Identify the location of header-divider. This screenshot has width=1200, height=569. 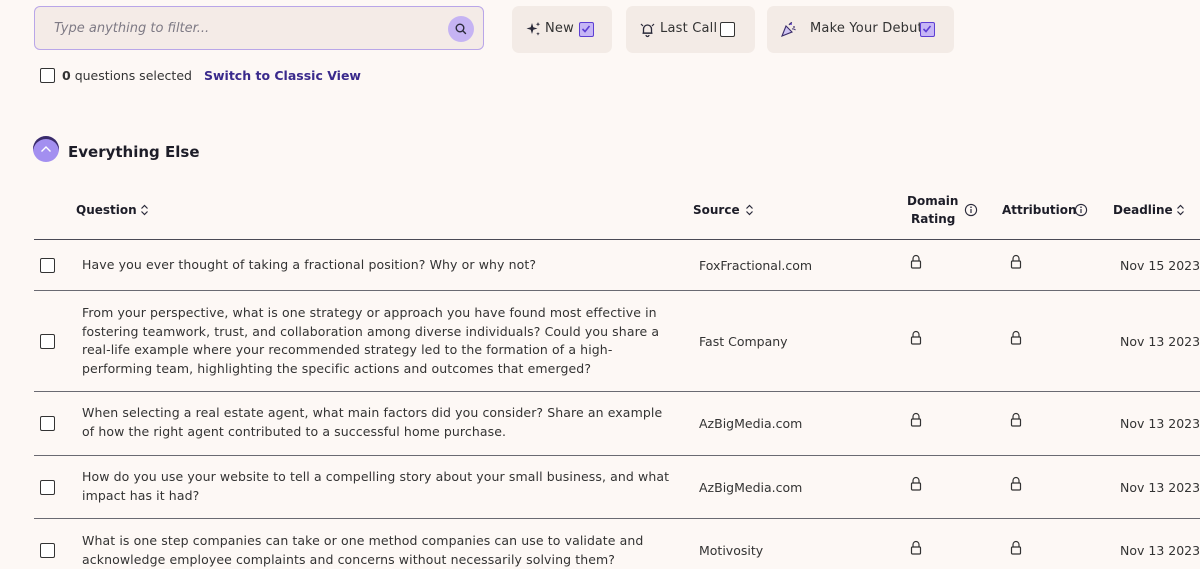
(617, 239).